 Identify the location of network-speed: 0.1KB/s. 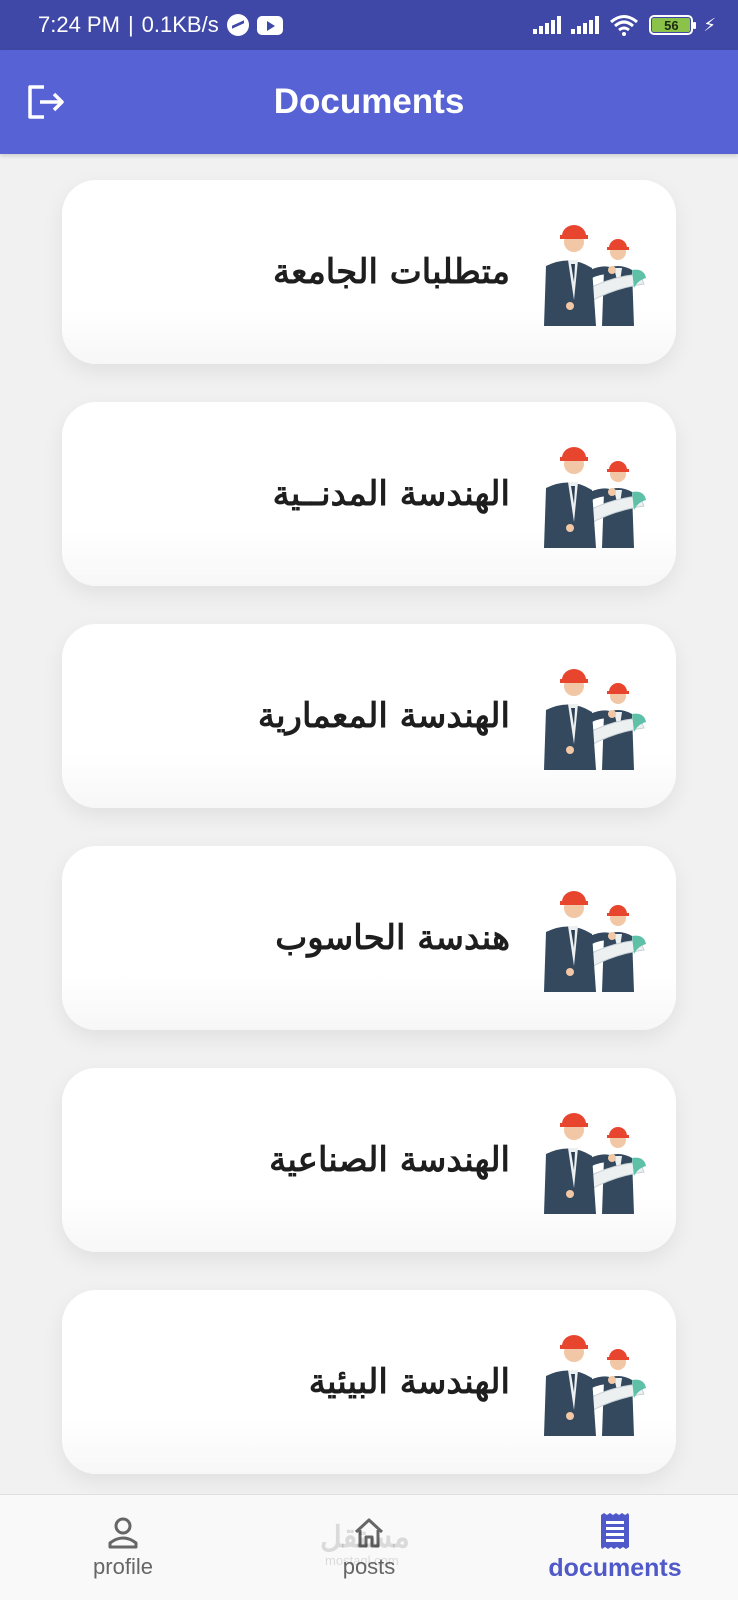
(180, 24).